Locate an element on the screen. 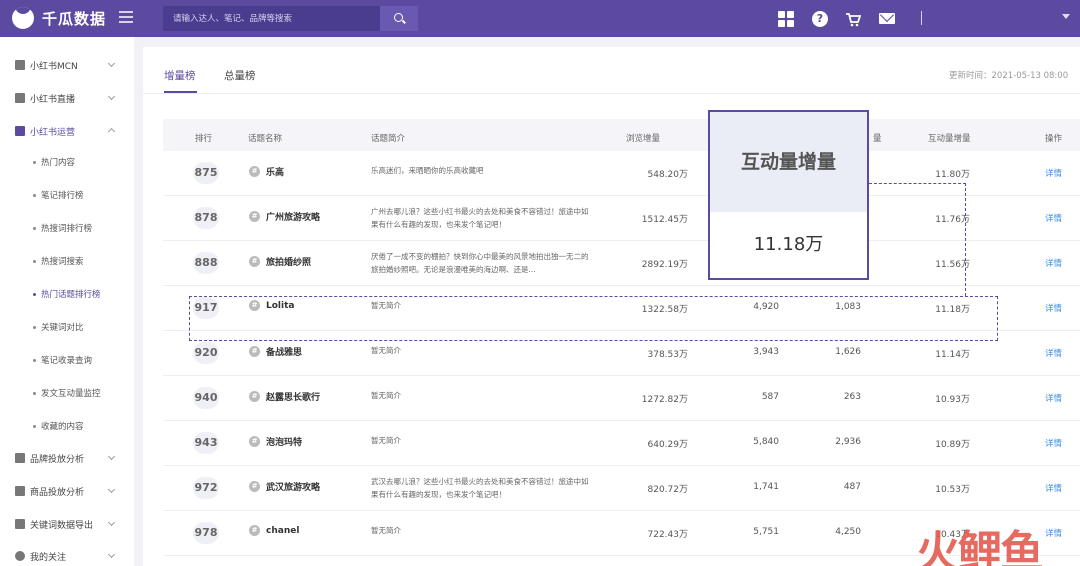 Image resolution: width=1080 pixels, height=566 pixels. export-icon is located at coordinates (20, 524).